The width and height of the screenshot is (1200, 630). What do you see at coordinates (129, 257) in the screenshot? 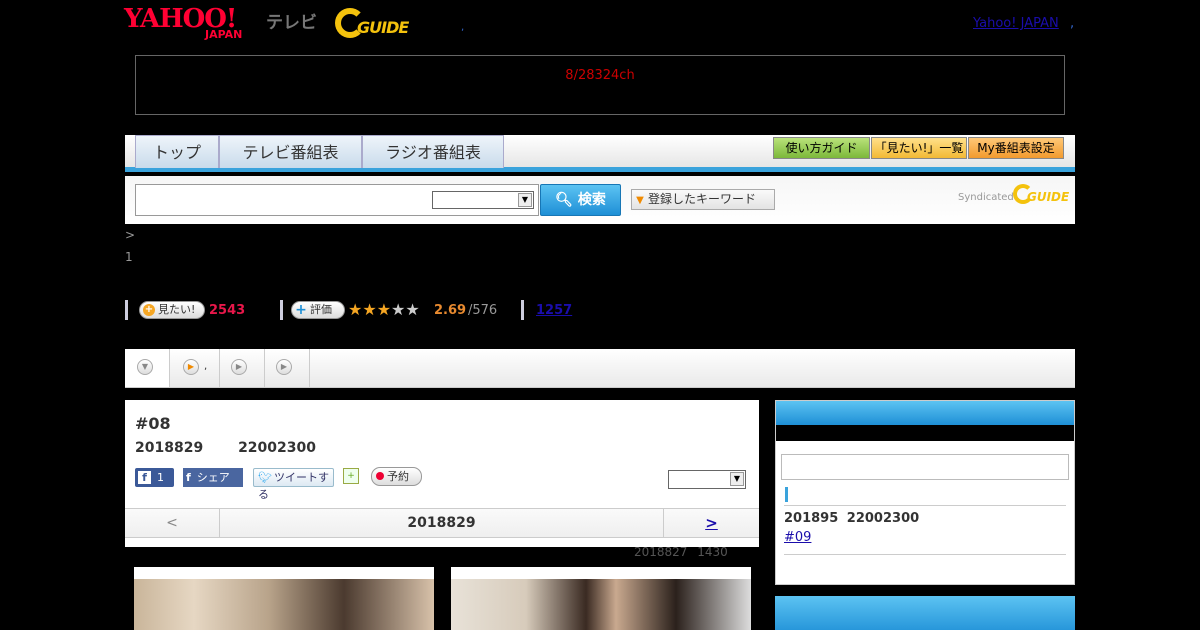
I see `breadcrumb-number: 1` at bounding box center [129, 257].